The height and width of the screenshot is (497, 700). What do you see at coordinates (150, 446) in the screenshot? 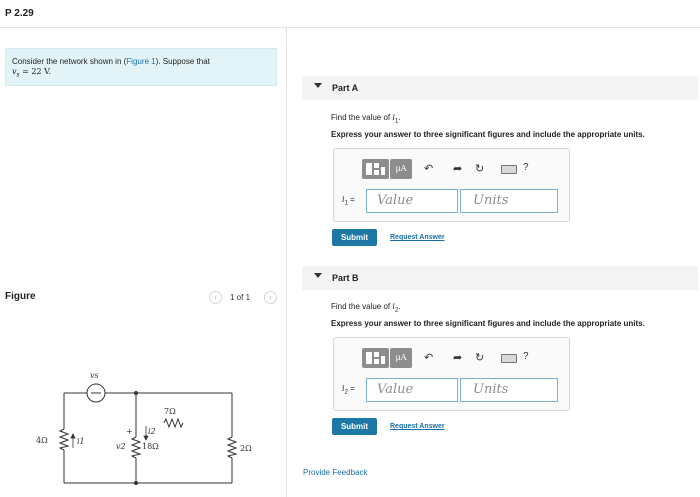
I see `r3-label: 18Ω` at bounding box center [150, 446].